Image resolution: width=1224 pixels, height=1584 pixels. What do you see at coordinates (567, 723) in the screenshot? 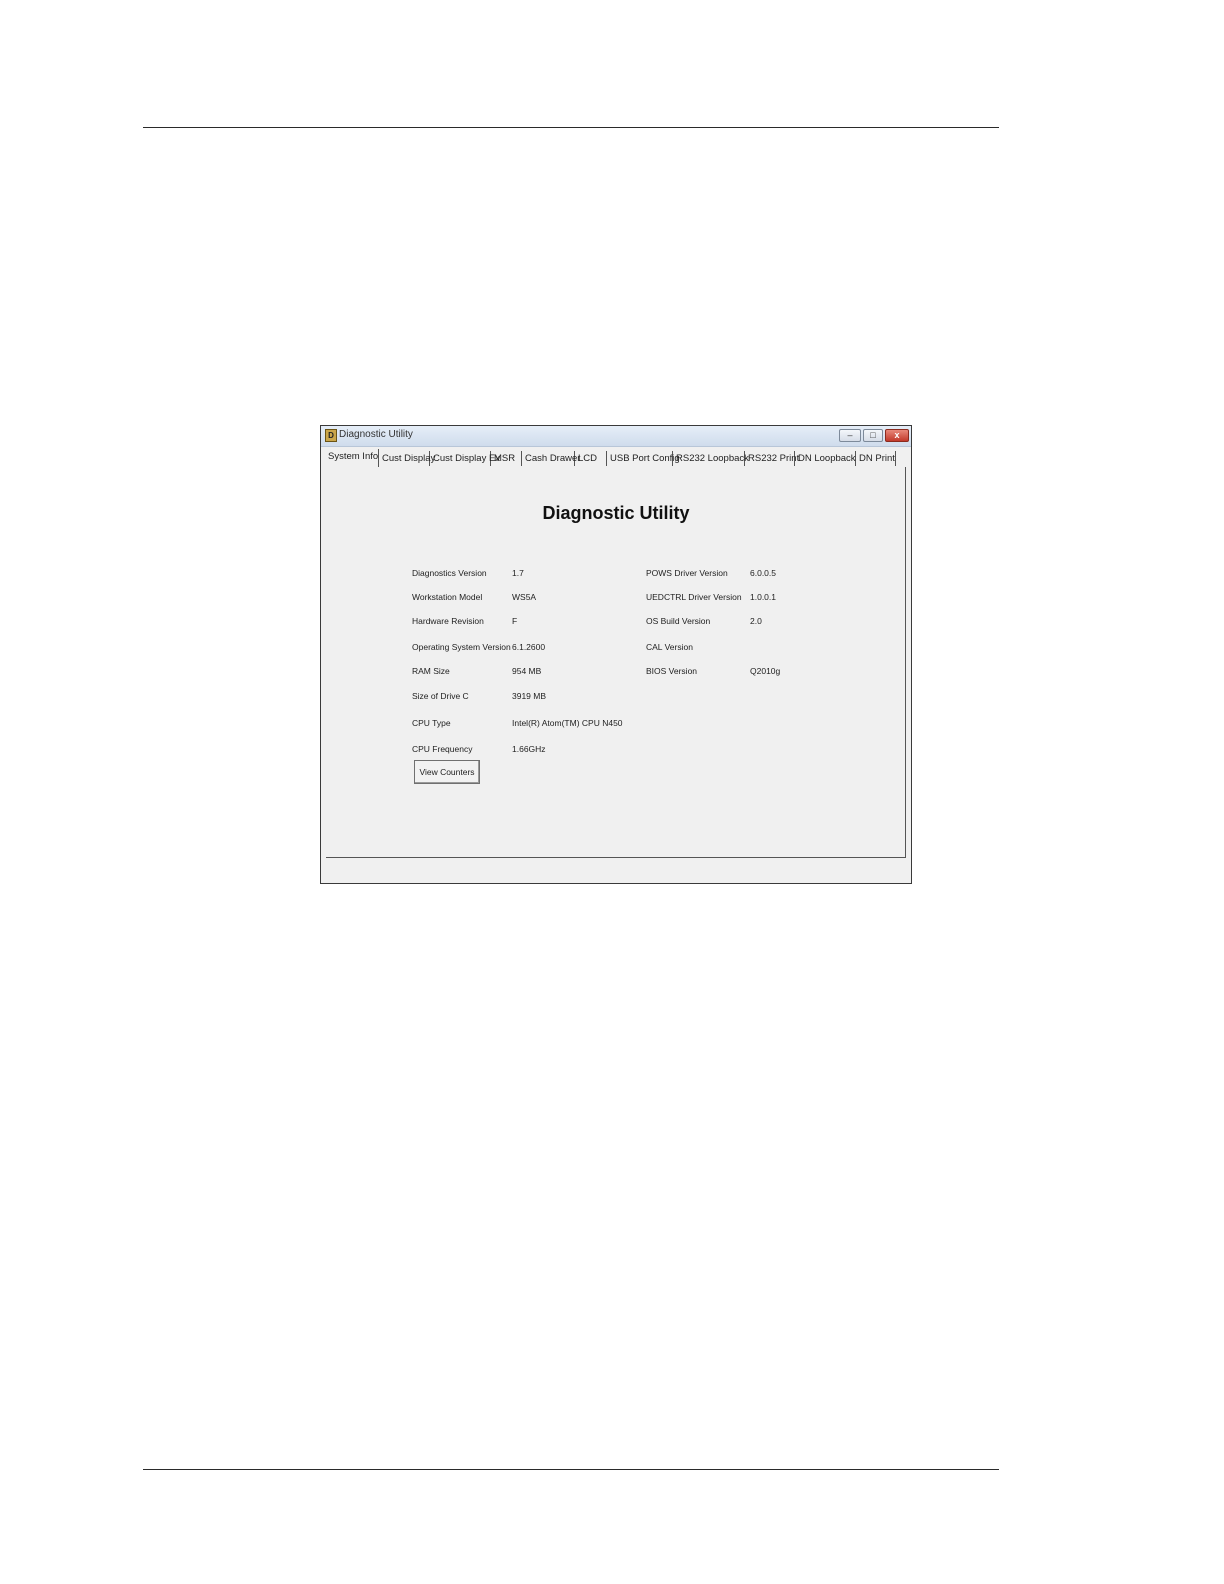
I see `cpu-type-value: Intel(R) Atom(TM) CPU N450` at bounding box center [567, 723].